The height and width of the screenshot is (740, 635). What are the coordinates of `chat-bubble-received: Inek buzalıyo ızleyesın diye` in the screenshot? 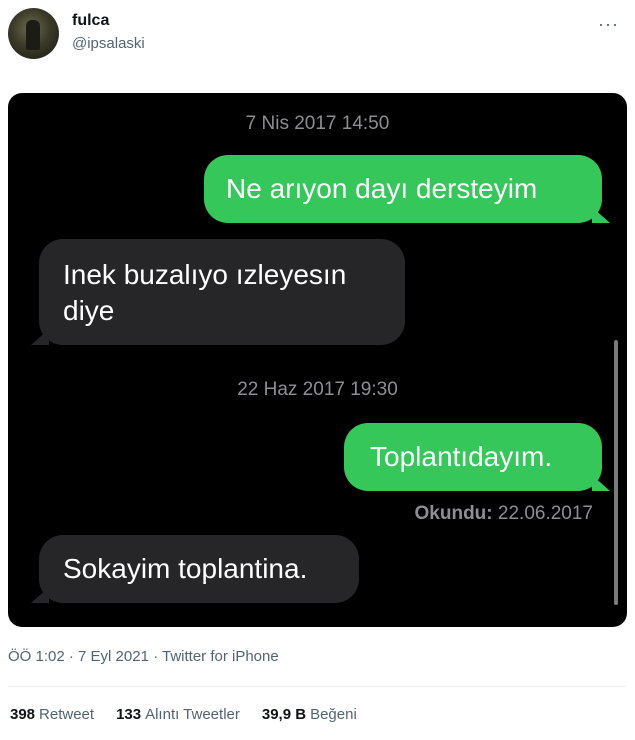 It's located at (218, 292).